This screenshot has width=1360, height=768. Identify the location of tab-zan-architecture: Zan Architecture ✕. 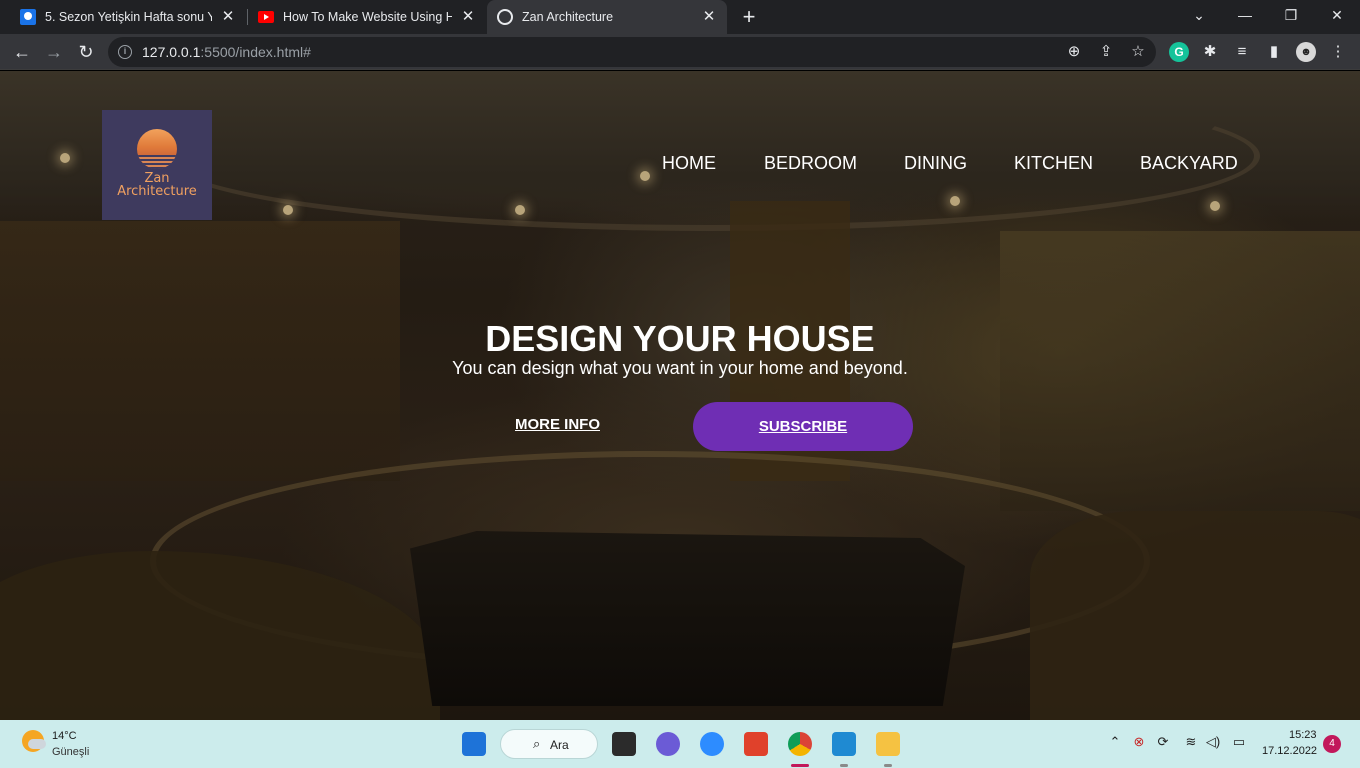
(607, 17).